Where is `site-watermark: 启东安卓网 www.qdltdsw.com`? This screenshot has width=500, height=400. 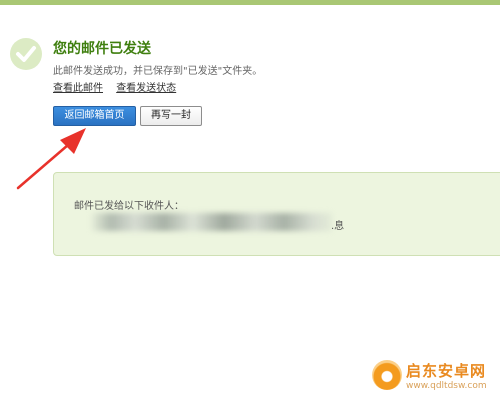 site-watermark: 启东安卓网 www.qdltdsw.com is located at coordinates (434, 376).